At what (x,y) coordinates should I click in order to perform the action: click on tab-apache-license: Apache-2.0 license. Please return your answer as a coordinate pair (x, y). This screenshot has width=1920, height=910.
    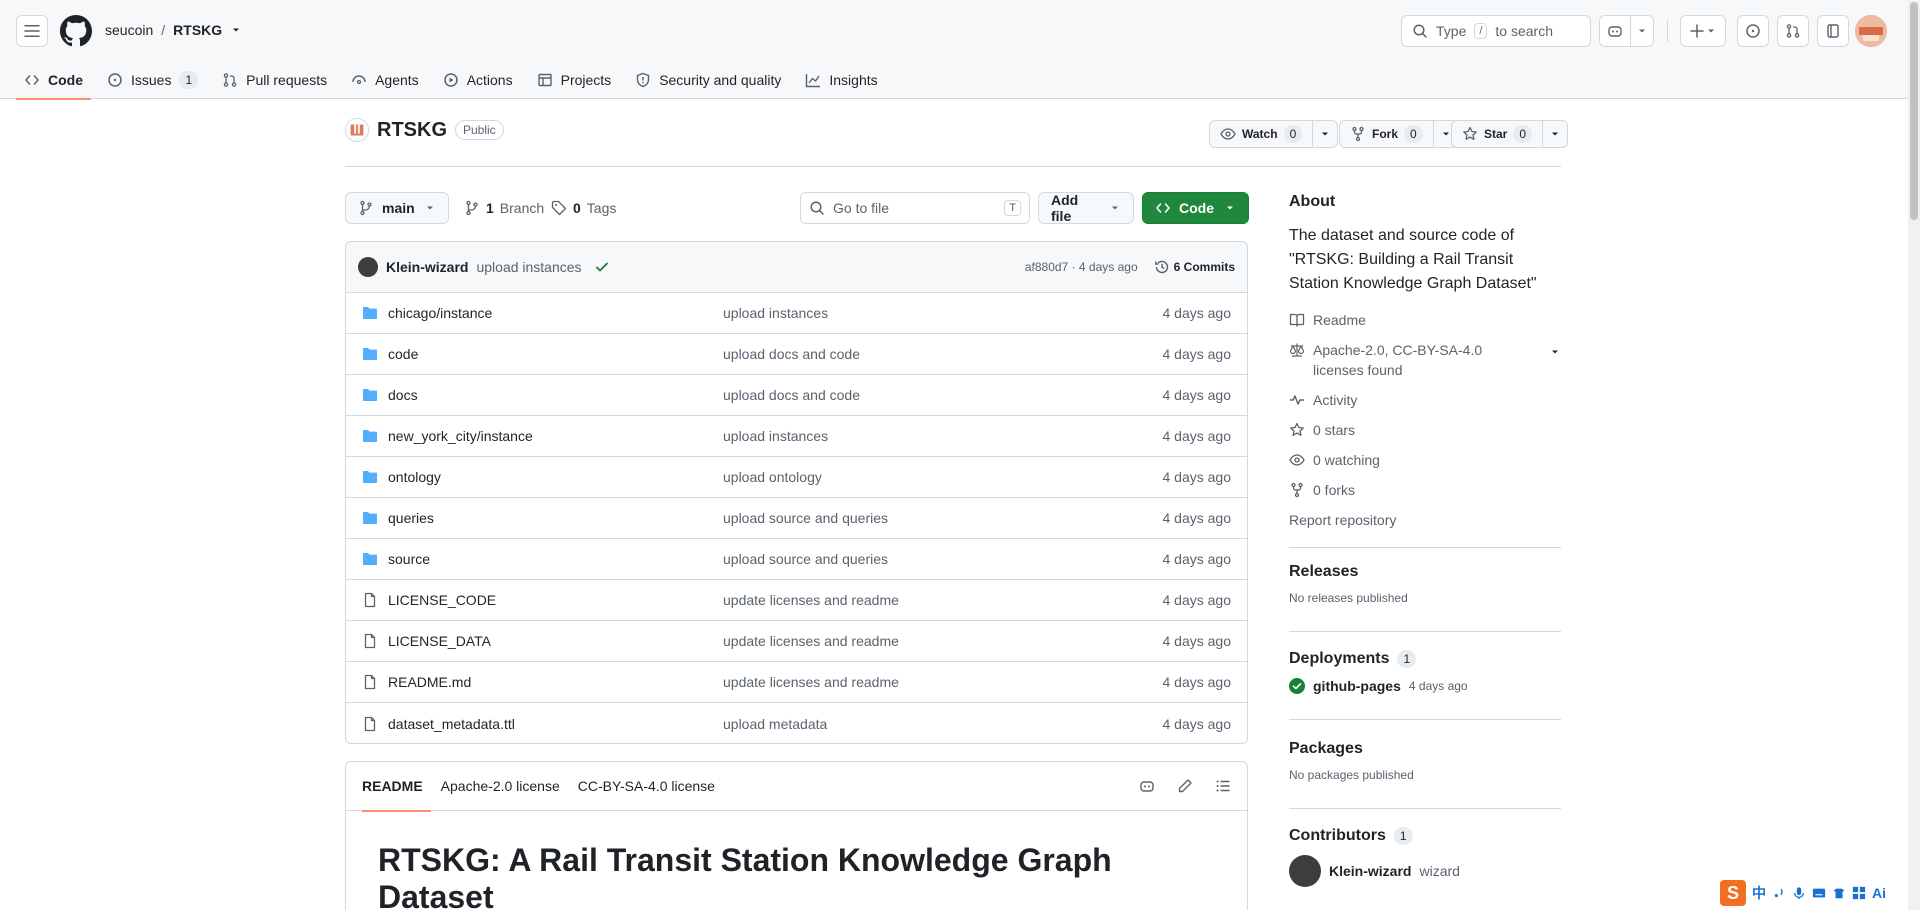
    Looking at the image, I should click on (500, 786).